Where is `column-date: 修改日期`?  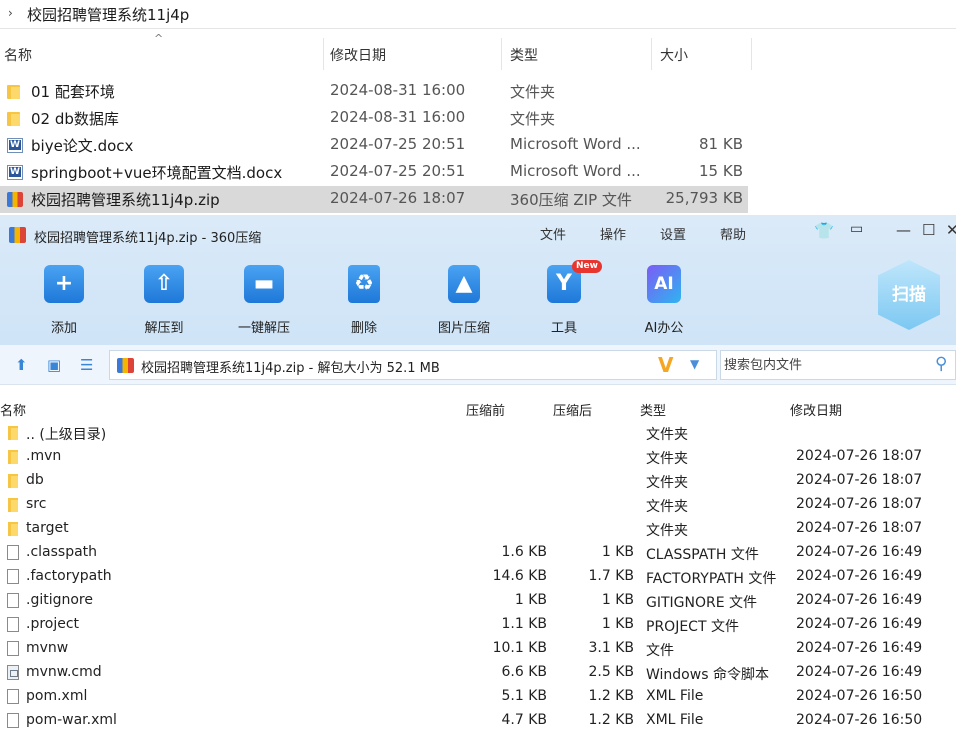
column-date: 修改日期 is located at coordinates (414, 54).